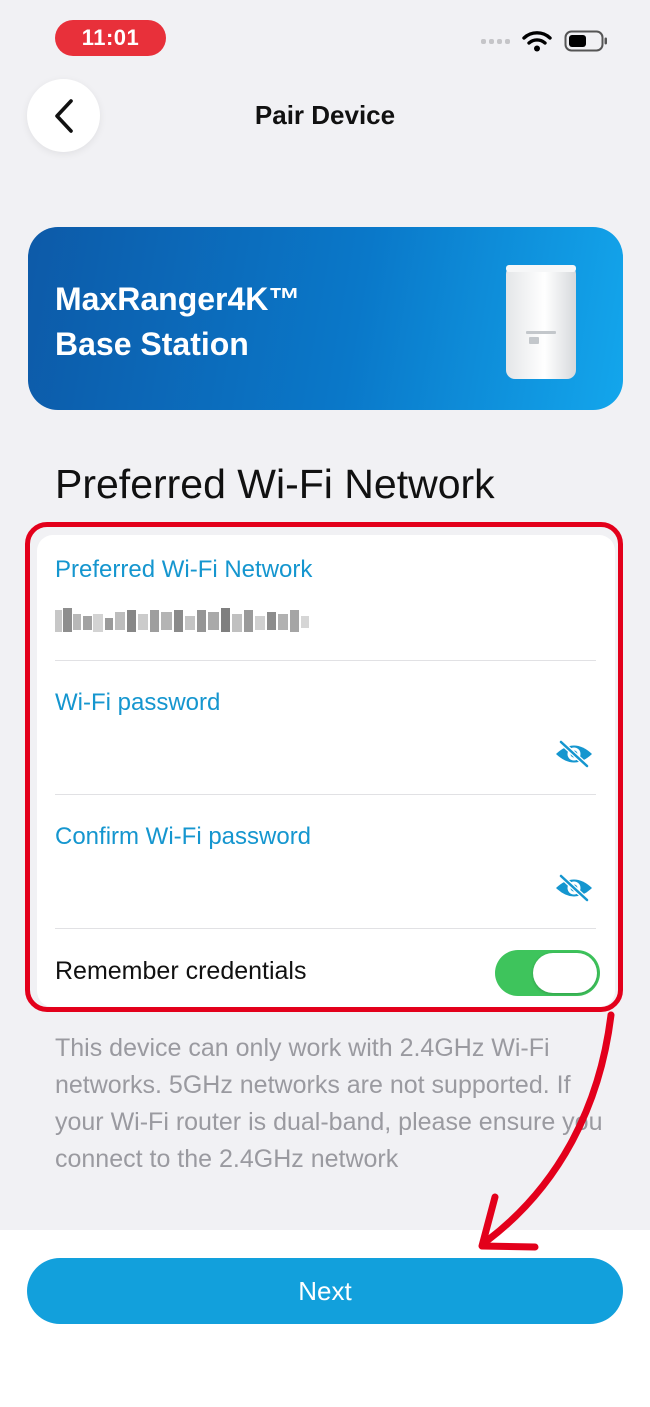  What do you see at coordinates (152, 344) in the screenshot?
I see `device-name-line2: Base Station` at bounding box center [152, 344].